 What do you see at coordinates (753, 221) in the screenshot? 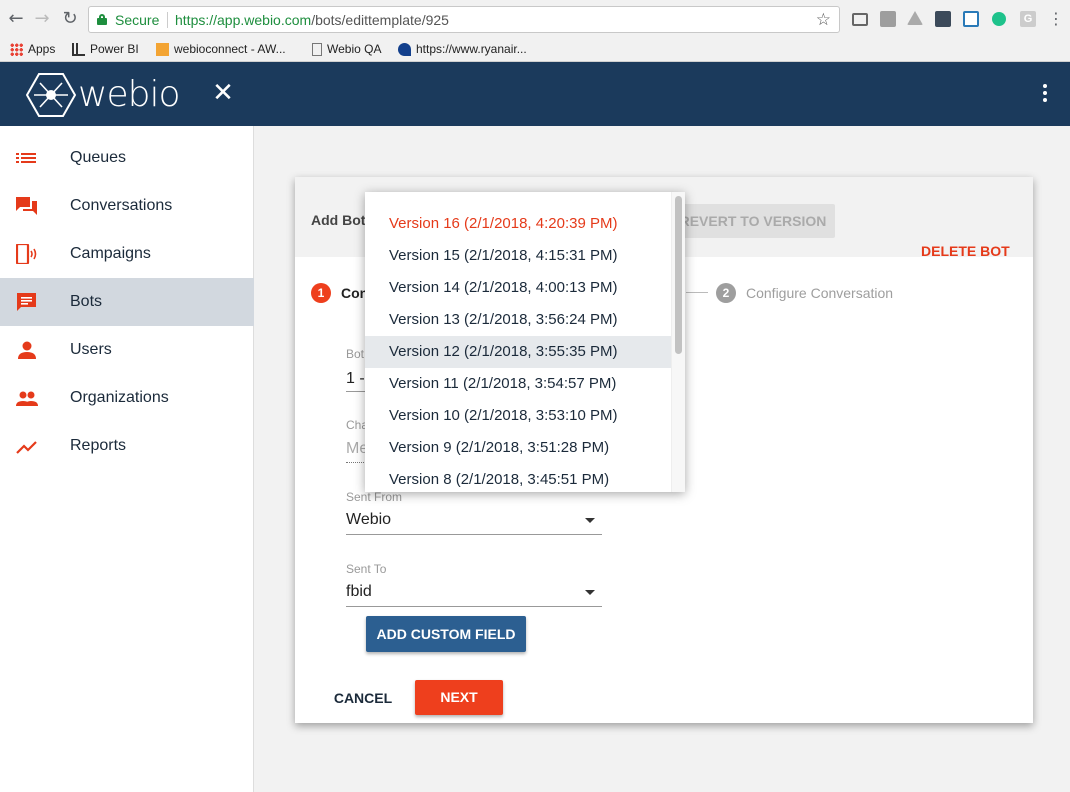
I see `revert-to-version-button: REVERT TO VERSION` at bounding box center [753, 221].